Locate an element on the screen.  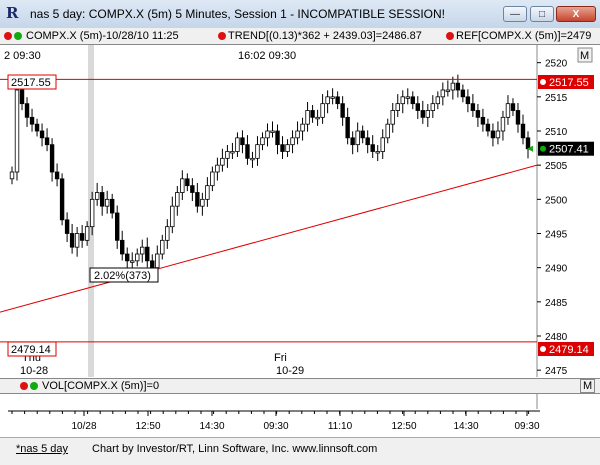
legend-series-price: COMPX.X (5m)-10/28/10 11:25 is located at coordinates (102, 36).